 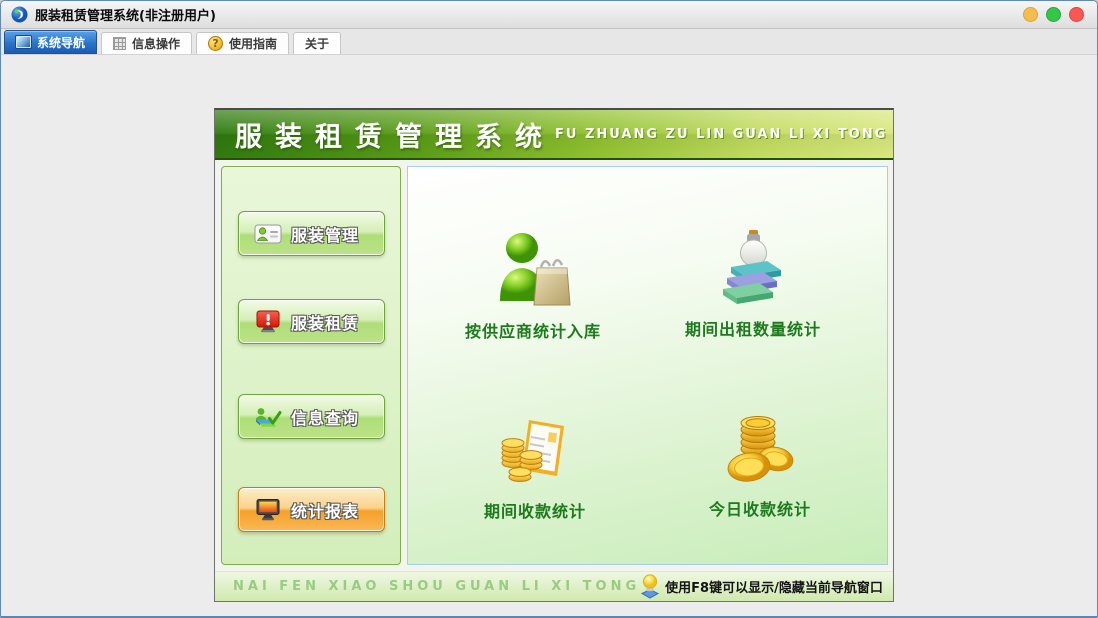 What do you see at coordinates (269, 417) in the screenshot?
I see `books-check-icon` at bounding box center [269, 417].